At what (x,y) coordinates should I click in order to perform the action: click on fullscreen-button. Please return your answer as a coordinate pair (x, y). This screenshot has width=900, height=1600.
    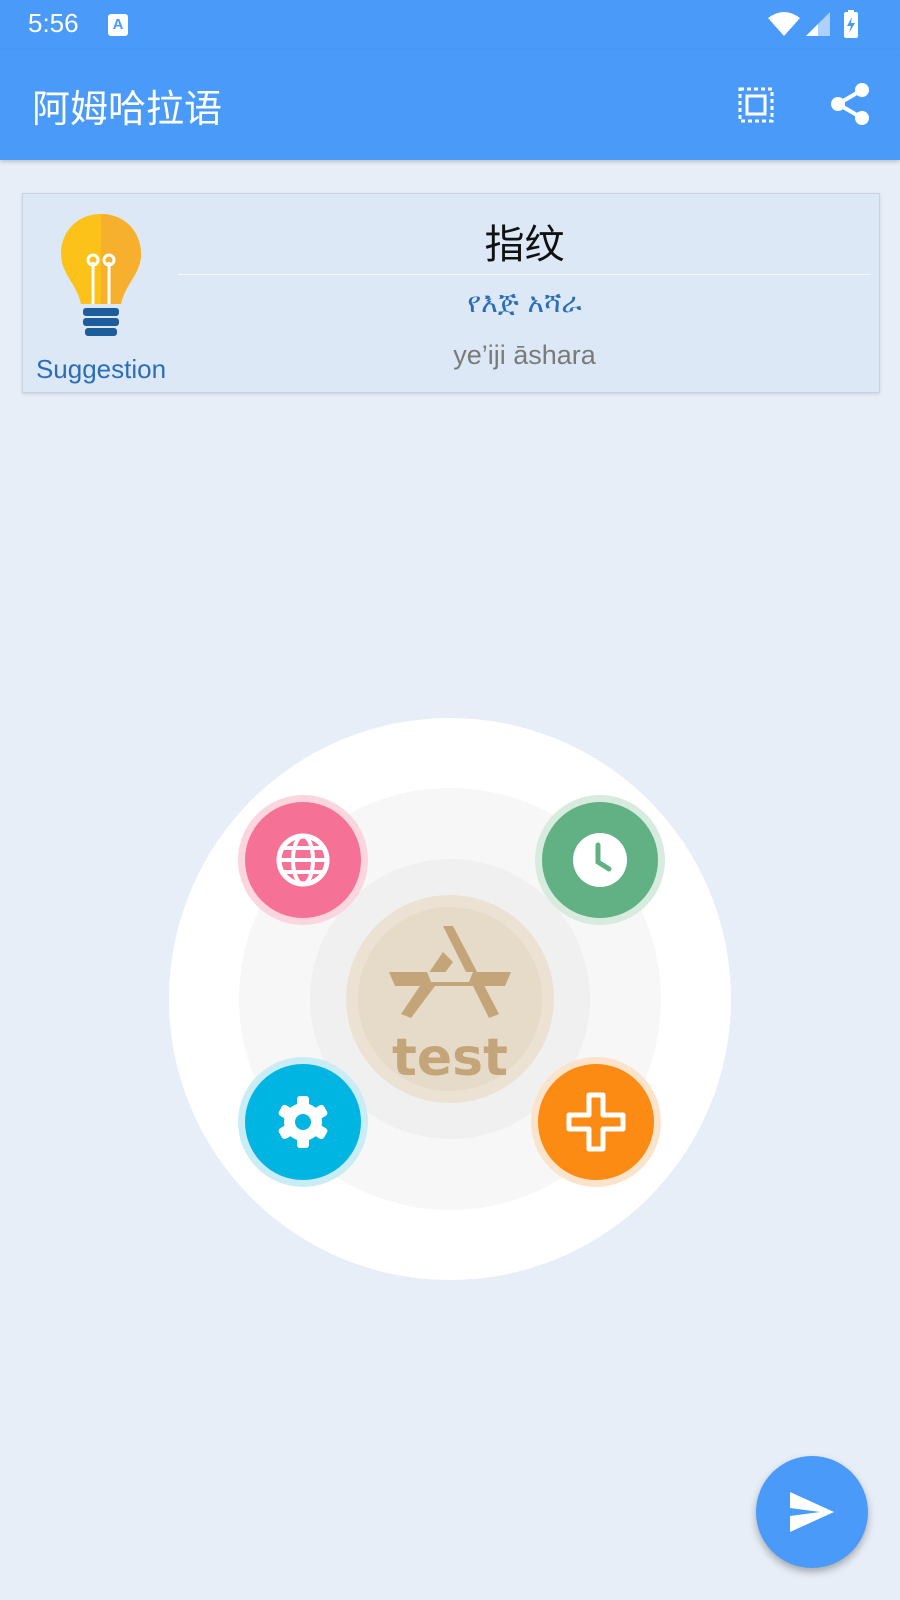
    Looking at the image, I should click on (756, 105).